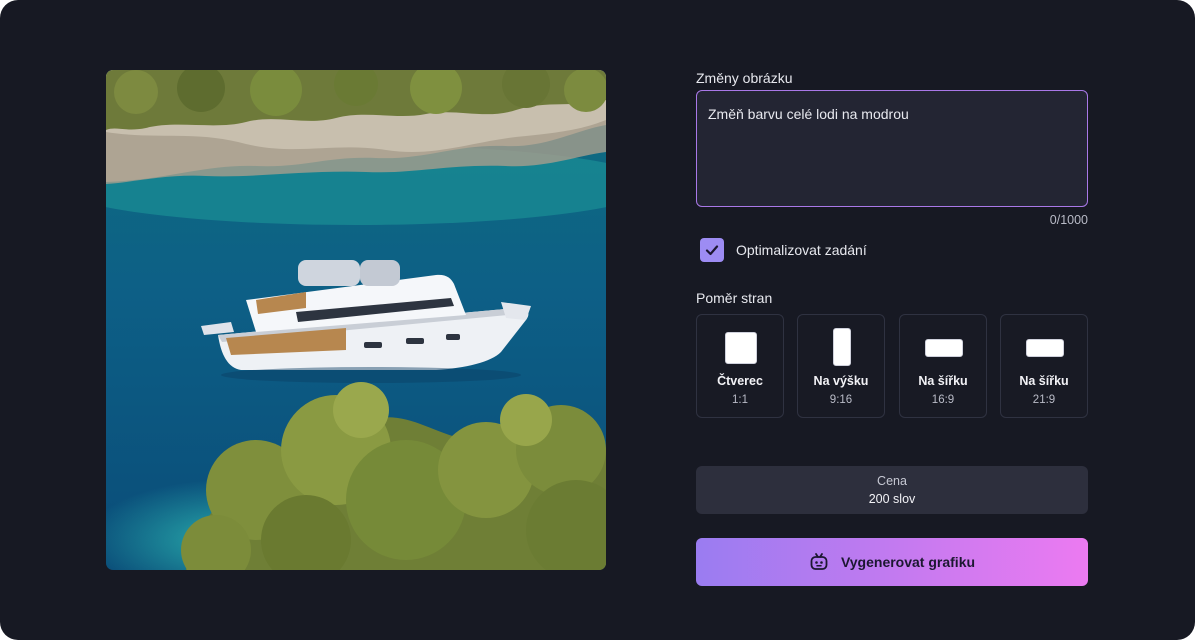 The width and height of the screenshot is (1195, 640). What do you see at coordinates (801, 250) in the screenshot?
I see `optimize-label: Optimalizovat zadání` at bounding box center [801, 250].